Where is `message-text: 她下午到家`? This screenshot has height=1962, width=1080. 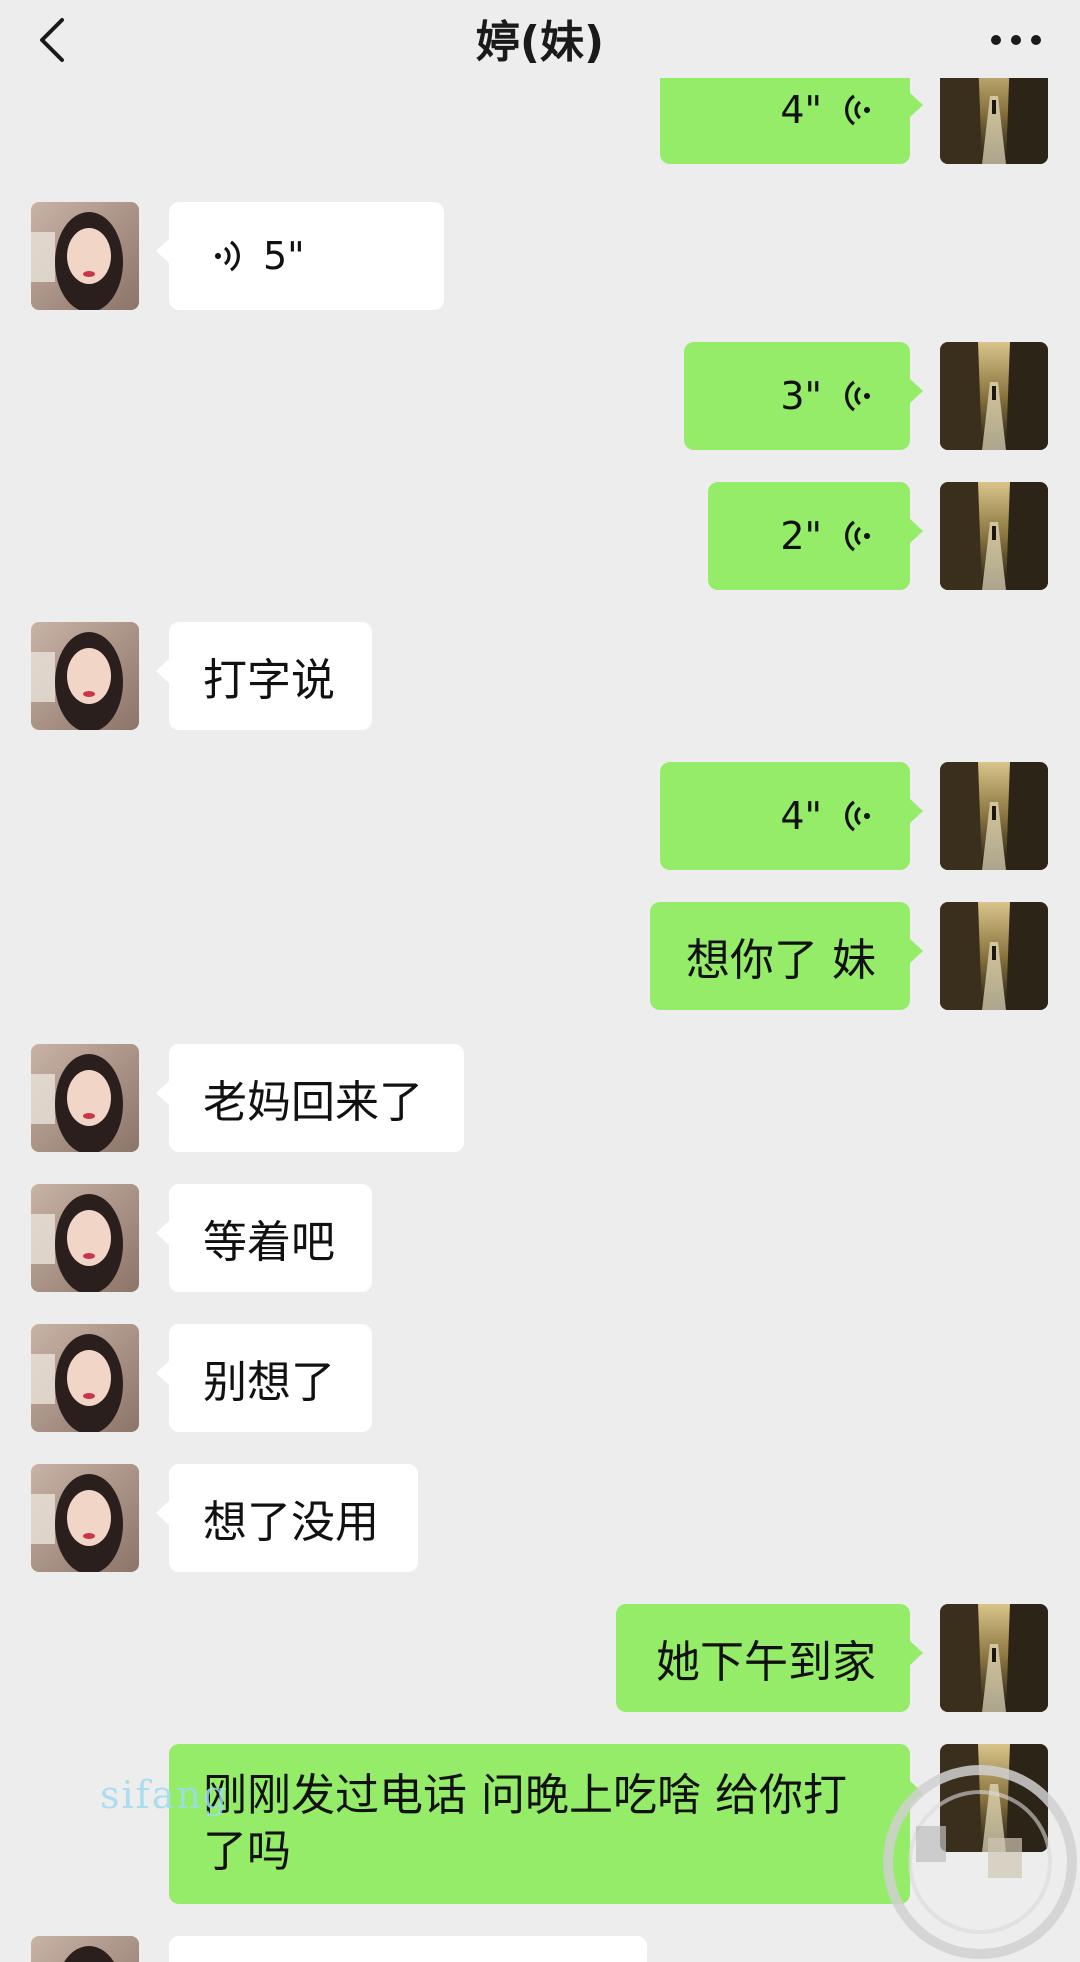 message-text: 她下午到家 is located at coordinates (766, 1662).